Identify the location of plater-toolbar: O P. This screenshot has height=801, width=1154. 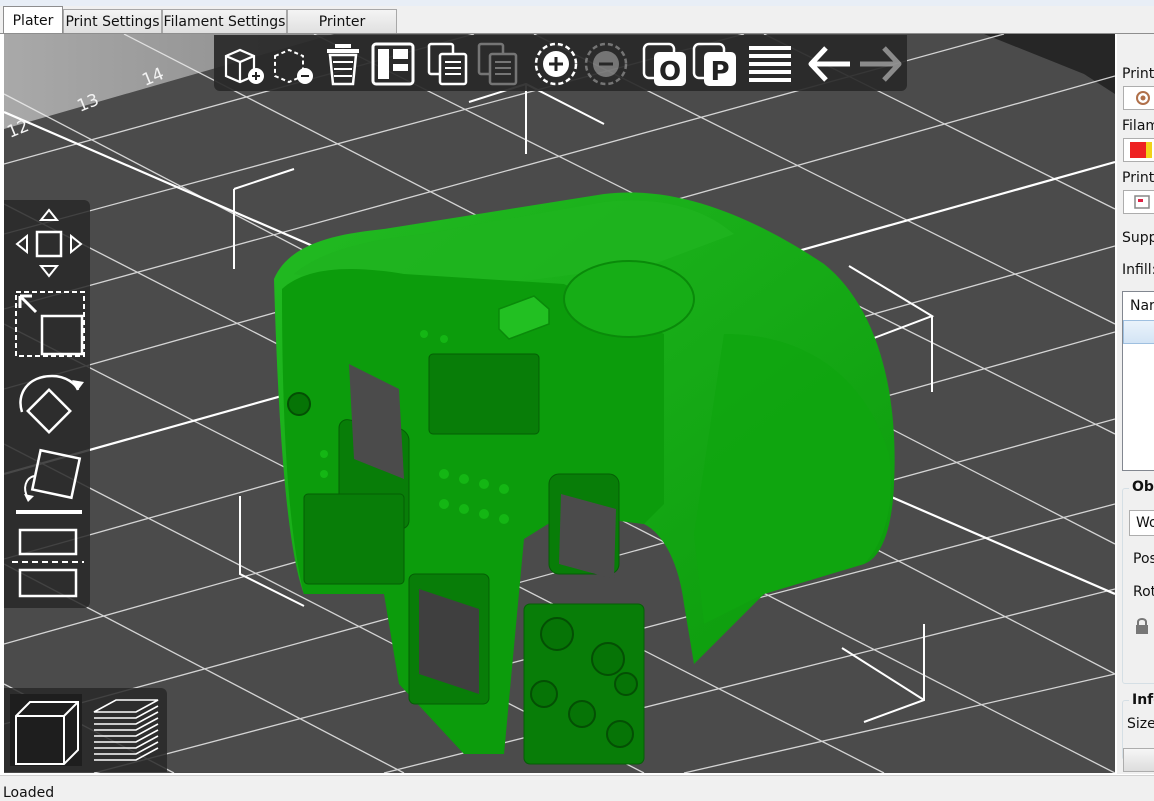
(560, 63).